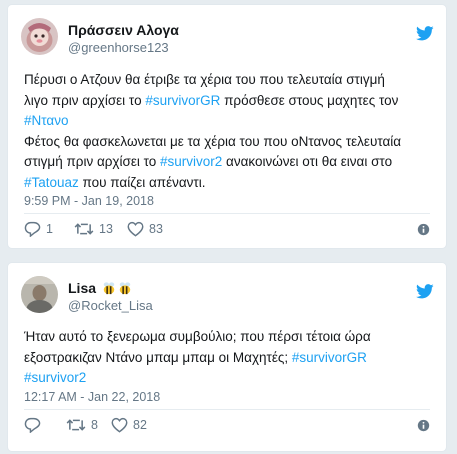 This screenshot has height=454, width=457. I want to click on hashtag-link: #Tatouaz, so click(51, 182).